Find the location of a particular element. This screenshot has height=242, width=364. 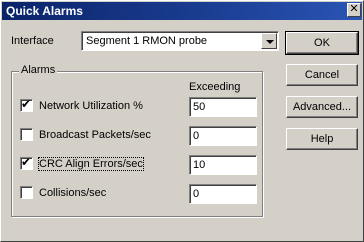

network-utilization-checkbox: ✔ is located at coordinates (26, 104).